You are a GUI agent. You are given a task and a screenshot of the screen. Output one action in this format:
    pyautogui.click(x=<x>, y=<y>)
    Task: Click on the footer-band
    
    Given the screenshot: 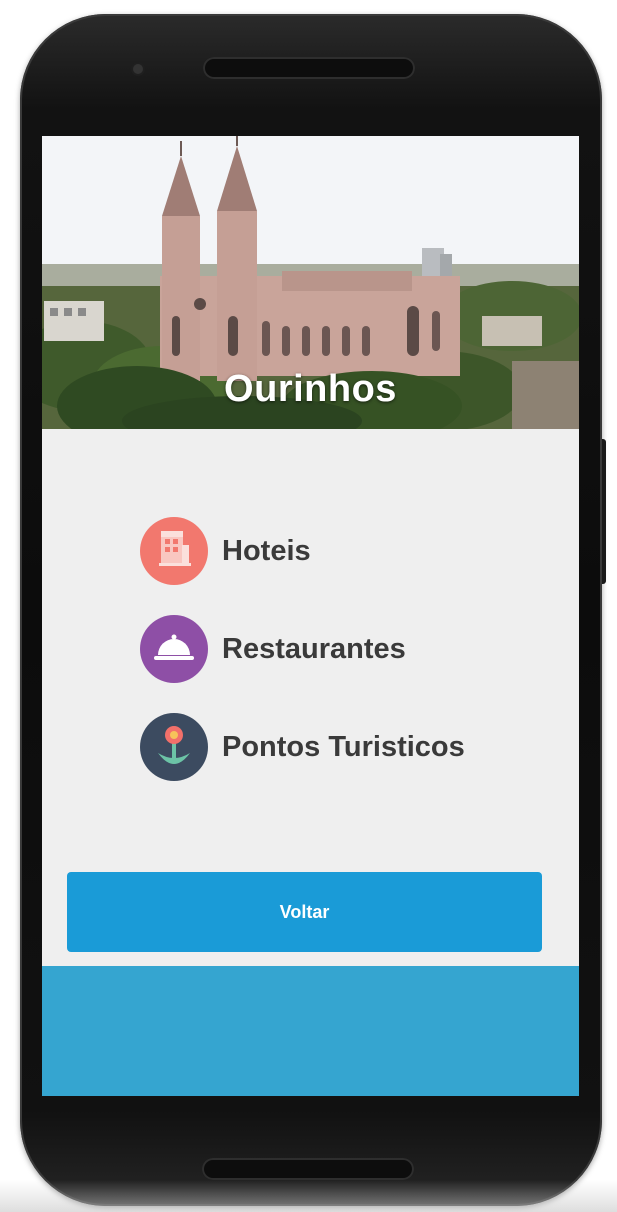 What is the action you would take?
    pyautogui.click(x=310, y=1031)
    